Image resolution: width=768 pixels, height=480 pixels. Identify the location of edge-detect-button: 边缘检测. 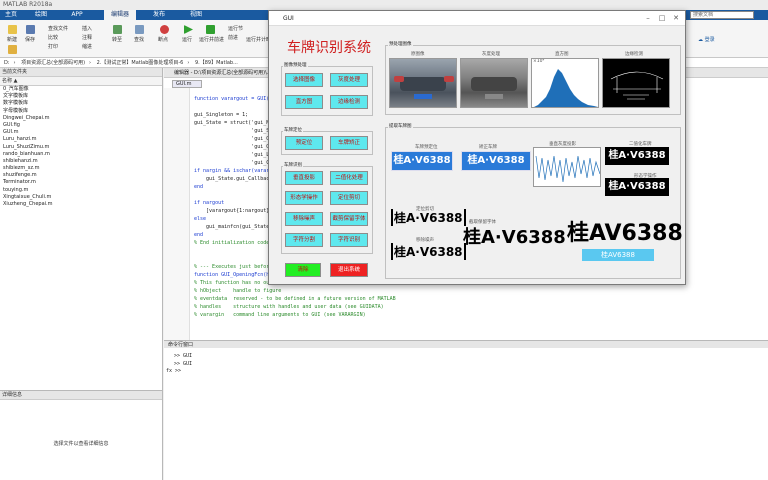
(349, 102).